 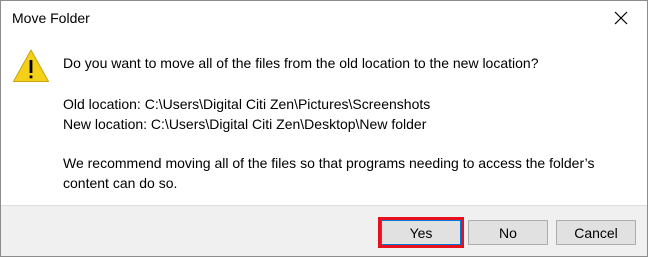 What do you see at coordinates (421, 232) in the screenshot?
I see `yes-button: Yes` at bounding box center [421, 232].